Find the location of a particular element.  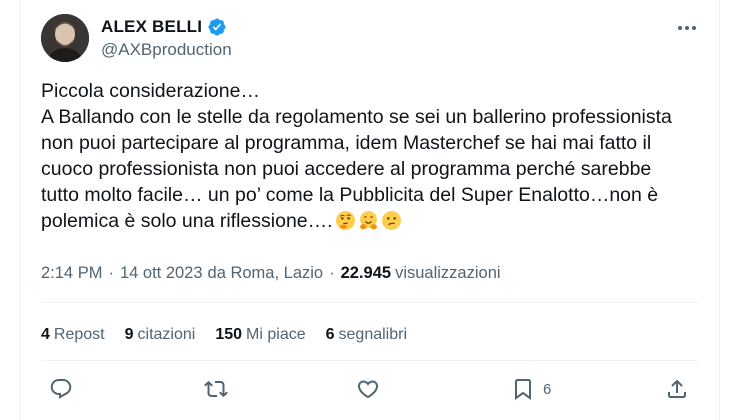

author-names: ALEX BELLI @AXBproduction is located at coordinates (166, 38).